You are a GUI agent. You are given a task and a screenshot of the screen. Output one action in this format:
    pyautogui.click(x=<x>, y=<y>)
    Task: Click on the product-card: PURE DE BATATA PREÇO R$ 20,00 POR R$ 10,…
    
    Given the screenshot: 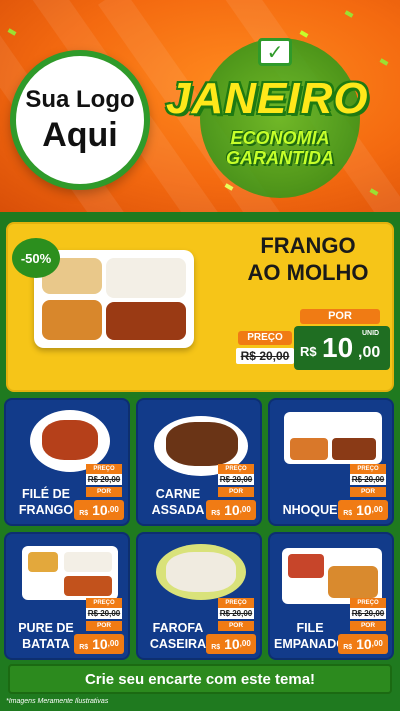 What is the action you would take?
    pyautogui.click(x=67, y=596)
    